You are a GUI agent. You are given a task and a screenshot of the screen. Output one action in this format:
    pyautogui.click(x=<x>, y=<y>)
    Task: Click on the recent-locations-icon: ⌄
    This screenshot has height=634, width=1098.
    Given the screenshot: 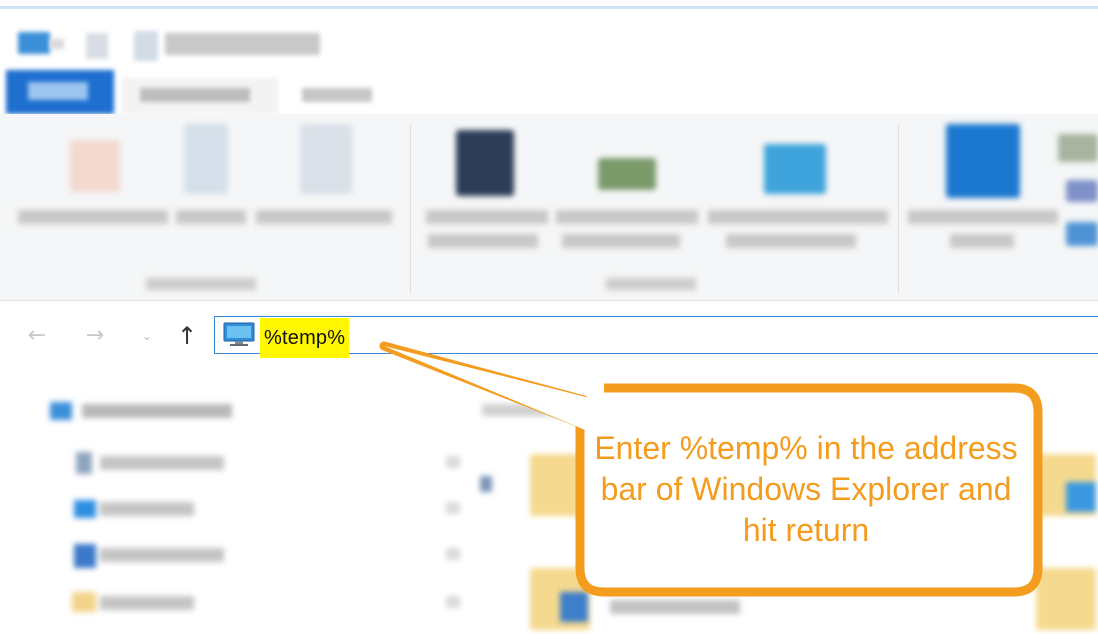 What is the action you would take?
    pyautogui.click(x=147, y=336)
    